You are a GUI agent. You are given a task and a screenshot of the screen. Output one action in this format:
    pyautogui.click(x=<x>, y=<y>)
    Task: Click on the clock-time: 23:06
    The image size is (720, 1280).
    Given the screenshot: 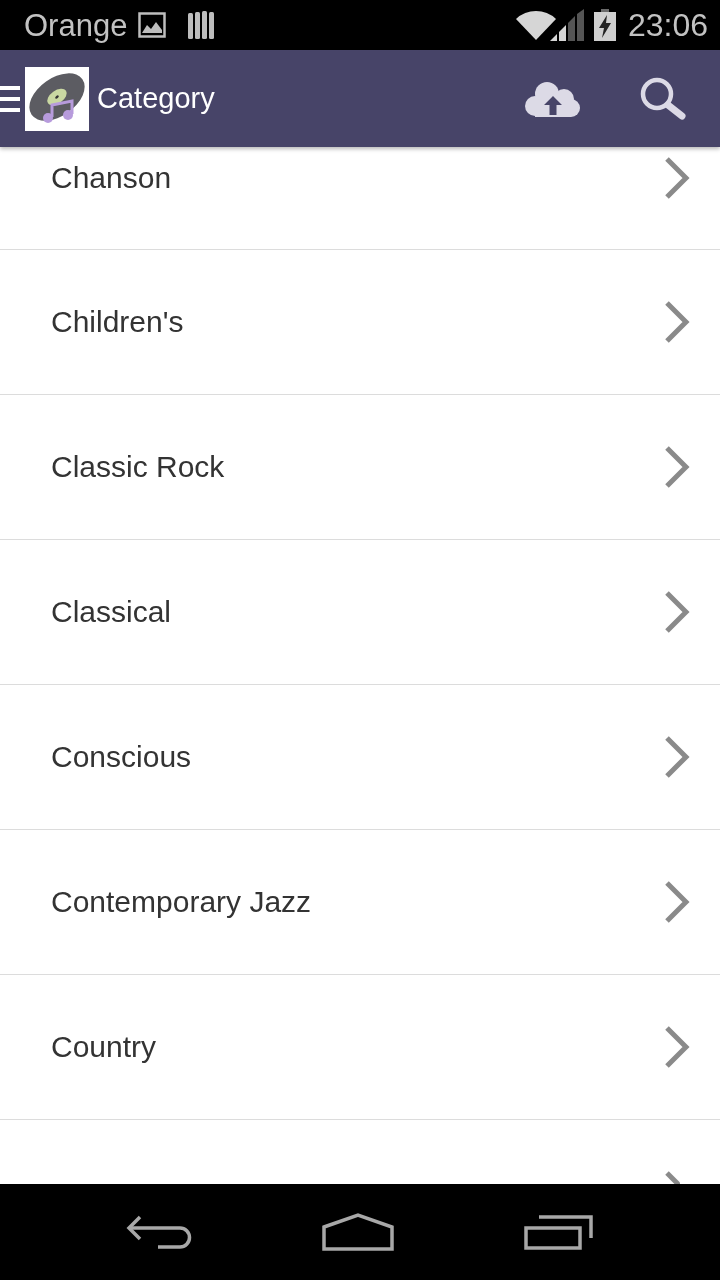 What is the action you would take?
    pyautogui.click(x=667, y=25)
    